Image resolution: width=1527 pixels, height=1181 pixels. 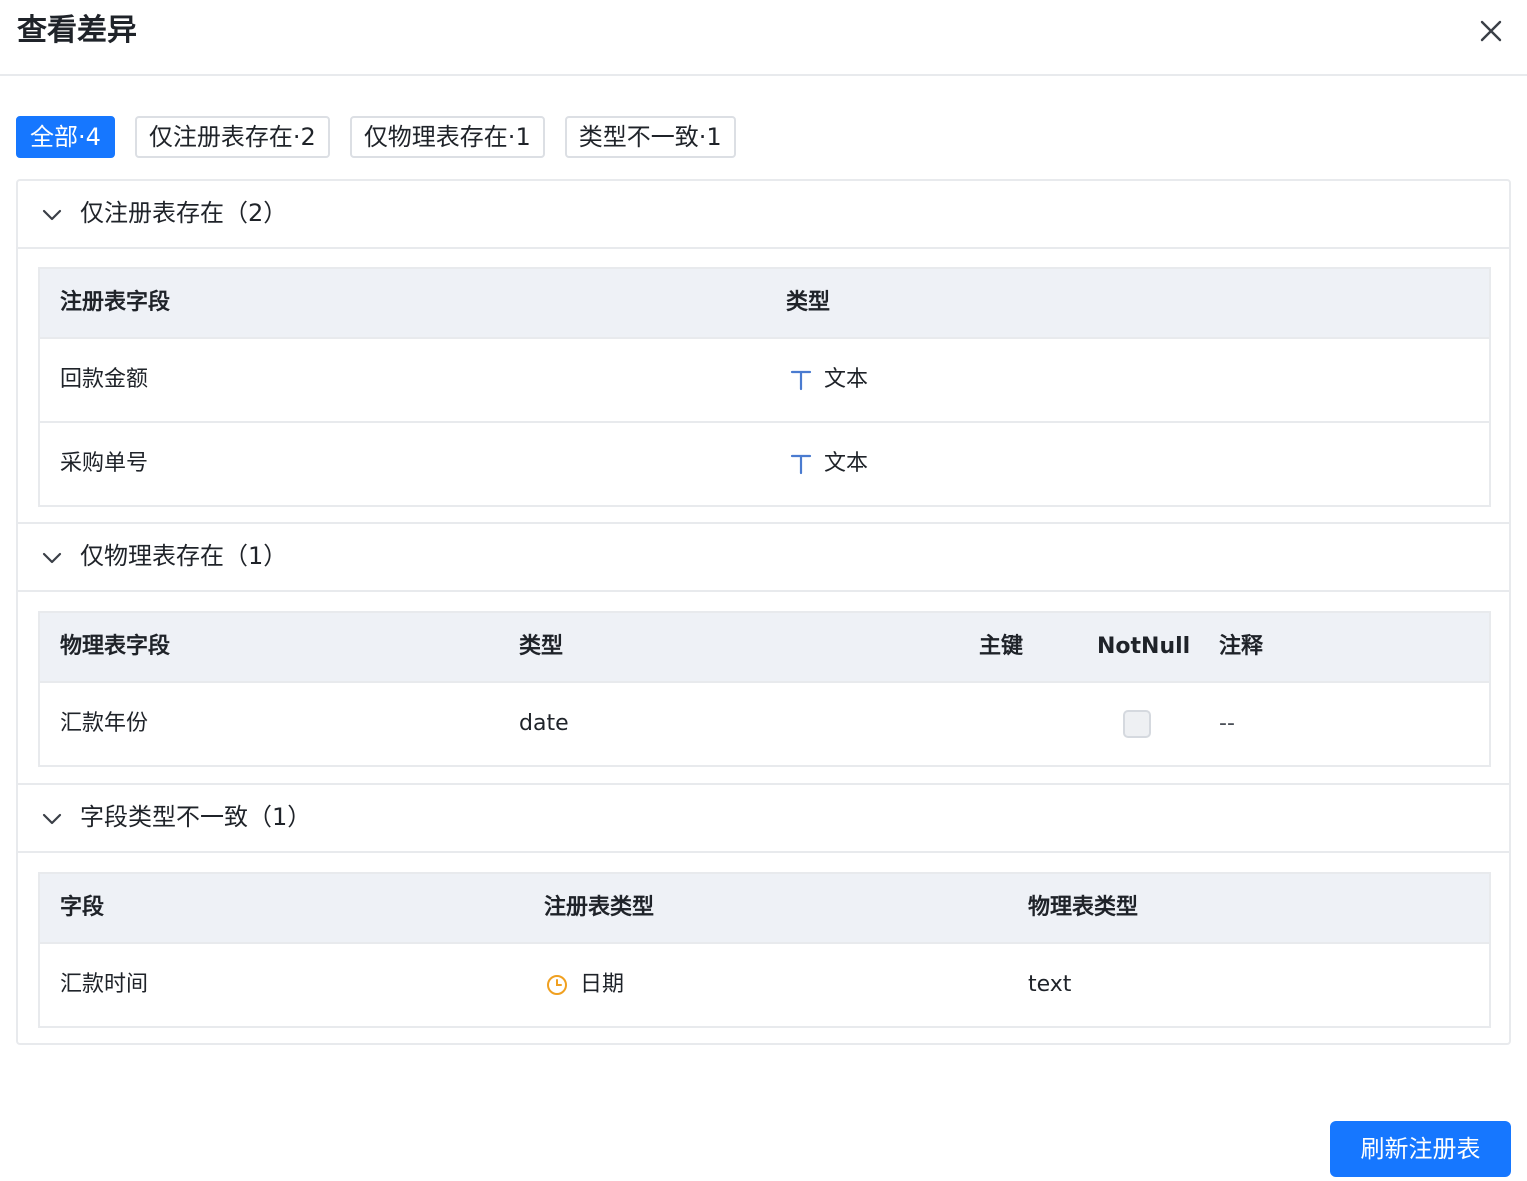 I want to click on field-name: 回款金额, so click(x=104, y=379).